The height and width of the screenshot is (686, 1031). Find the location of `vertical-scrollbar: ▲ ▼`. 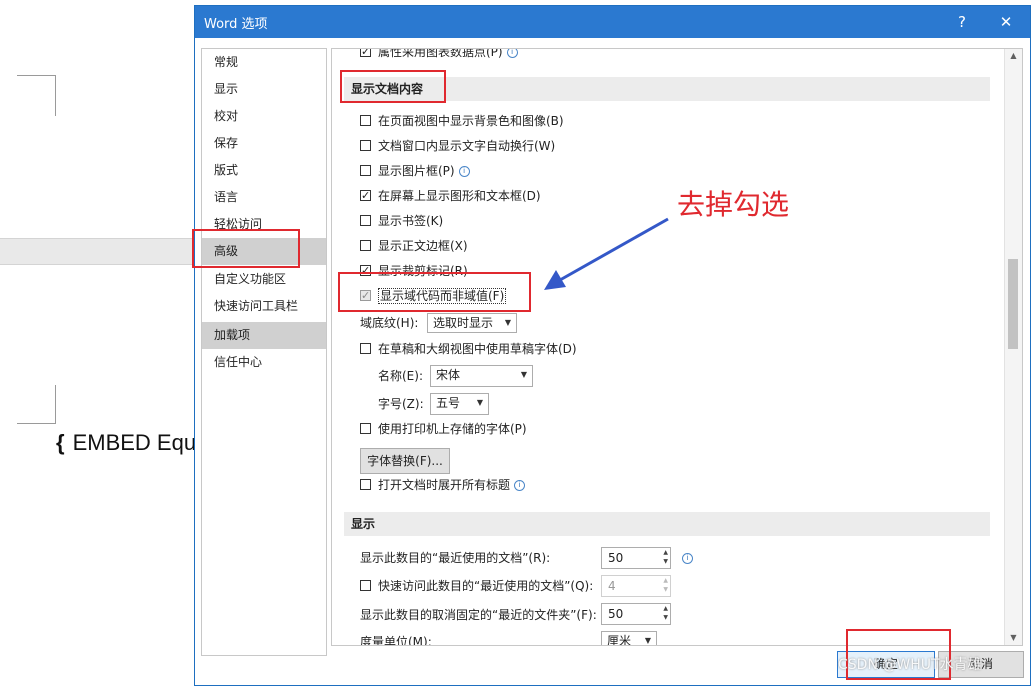

vertical-scrollbar: ▲ ▼ is located at coordinates (1013, 347).